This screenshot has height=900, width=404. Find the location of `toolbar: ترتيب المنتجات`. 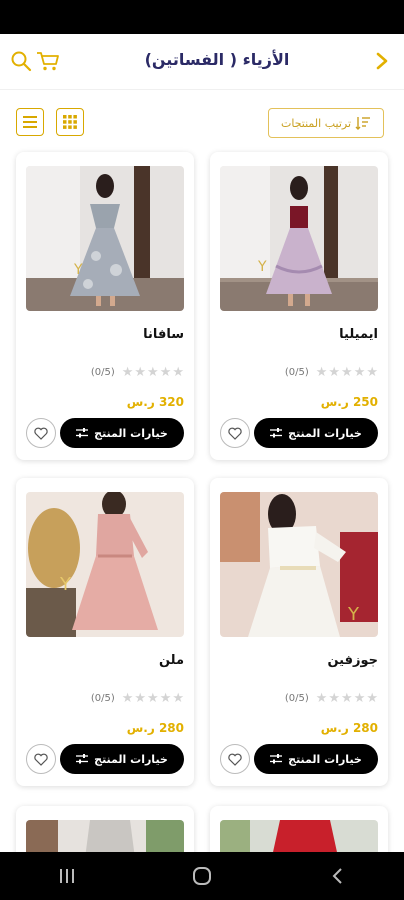

toolbar: ترتيب المنتجات is located at coordinates (202, 123).